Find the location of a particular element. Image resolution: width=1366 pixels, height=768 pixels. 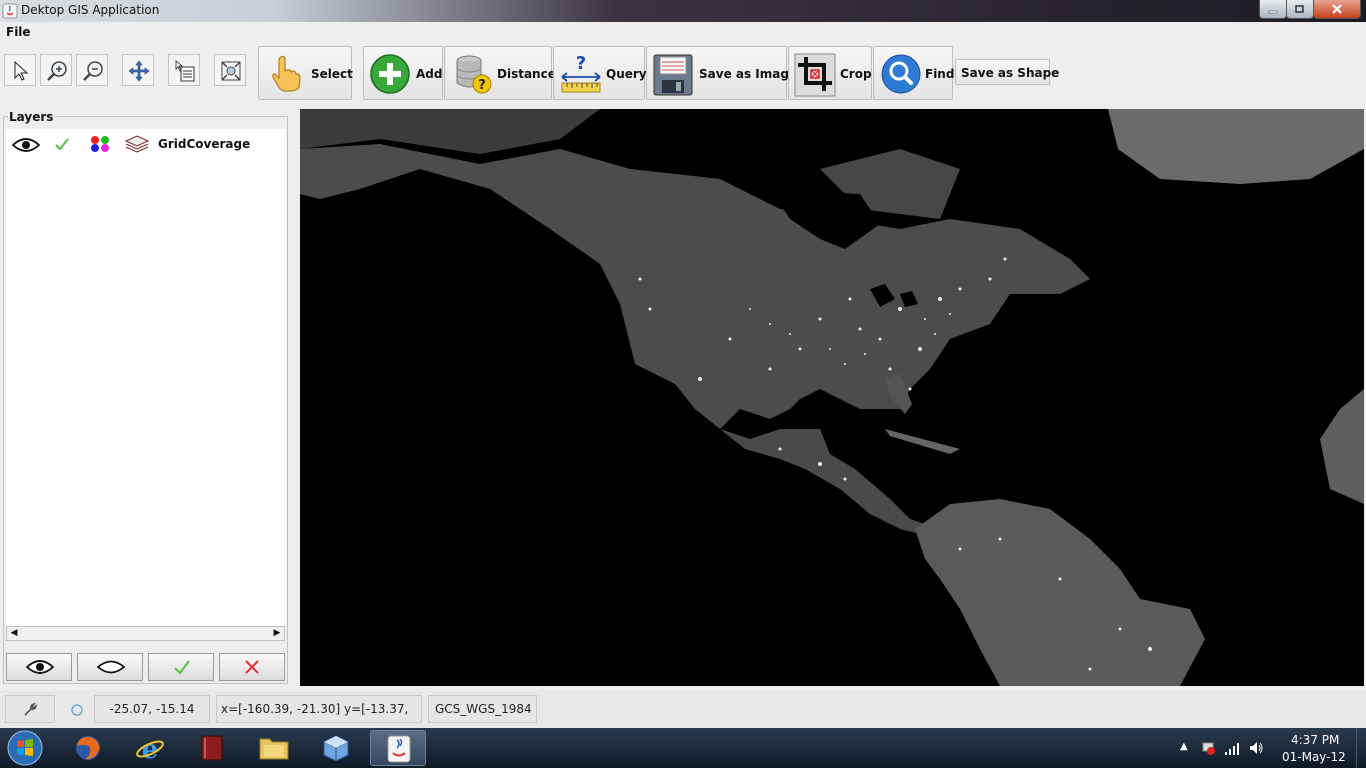

menu-file: File is located at coordinates (18, 32).